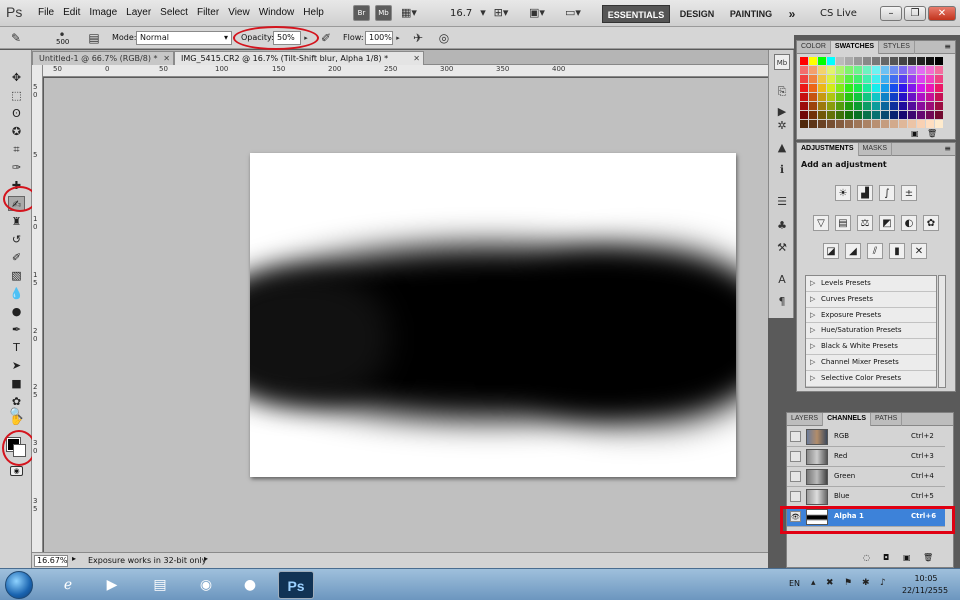 Image resolution: width=960 pixels, height=600 pixels. Describe the element at coordinates (166, 58) in the screenshot. I see `close-icon: ✕` at that location.